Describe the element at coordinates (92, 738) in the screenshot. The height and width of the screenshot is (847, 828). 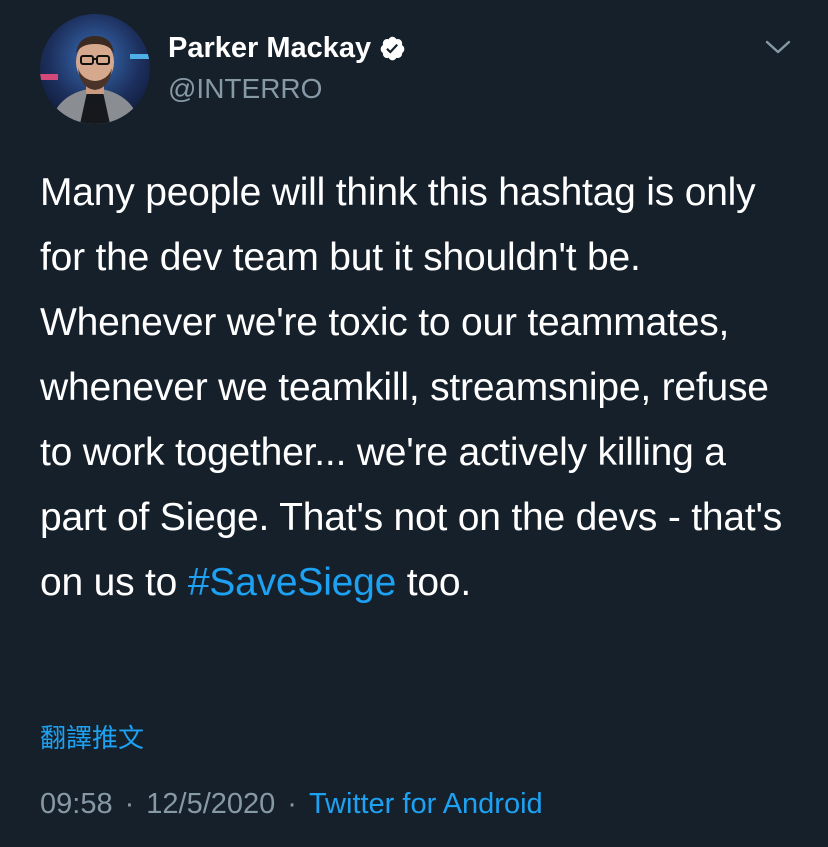
I see `translate-tweet-link: 翻譯推文` at that location.